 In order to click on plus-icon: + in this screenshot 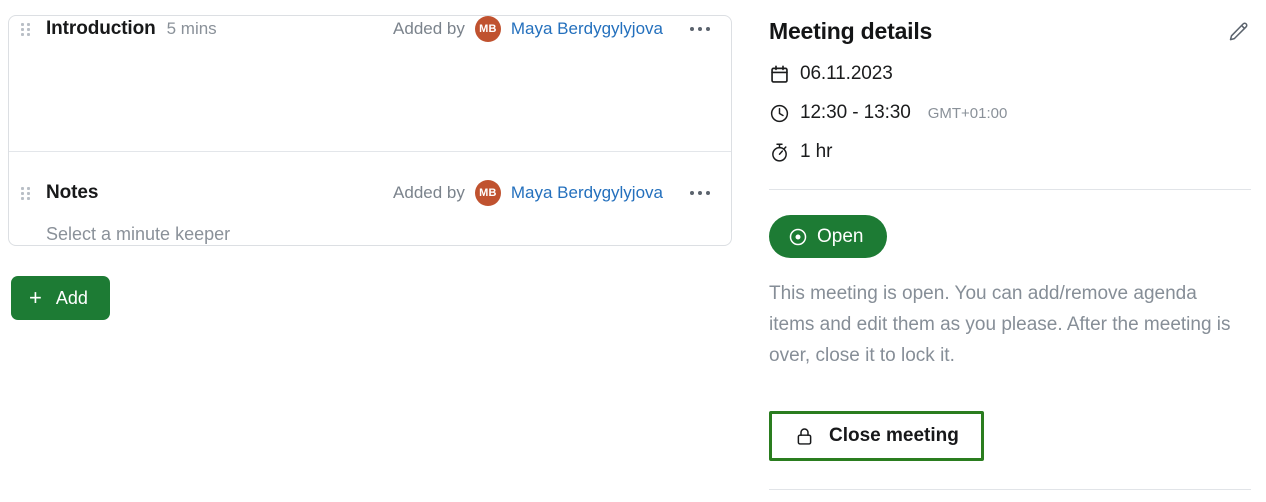, I will do `click(35, 297)`.